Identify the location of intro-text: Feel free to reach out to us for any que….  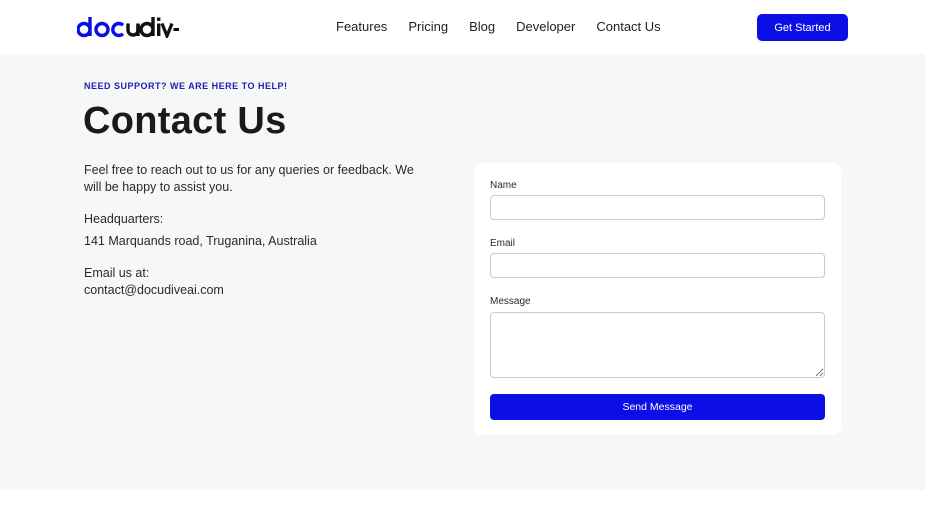
(249, 178).